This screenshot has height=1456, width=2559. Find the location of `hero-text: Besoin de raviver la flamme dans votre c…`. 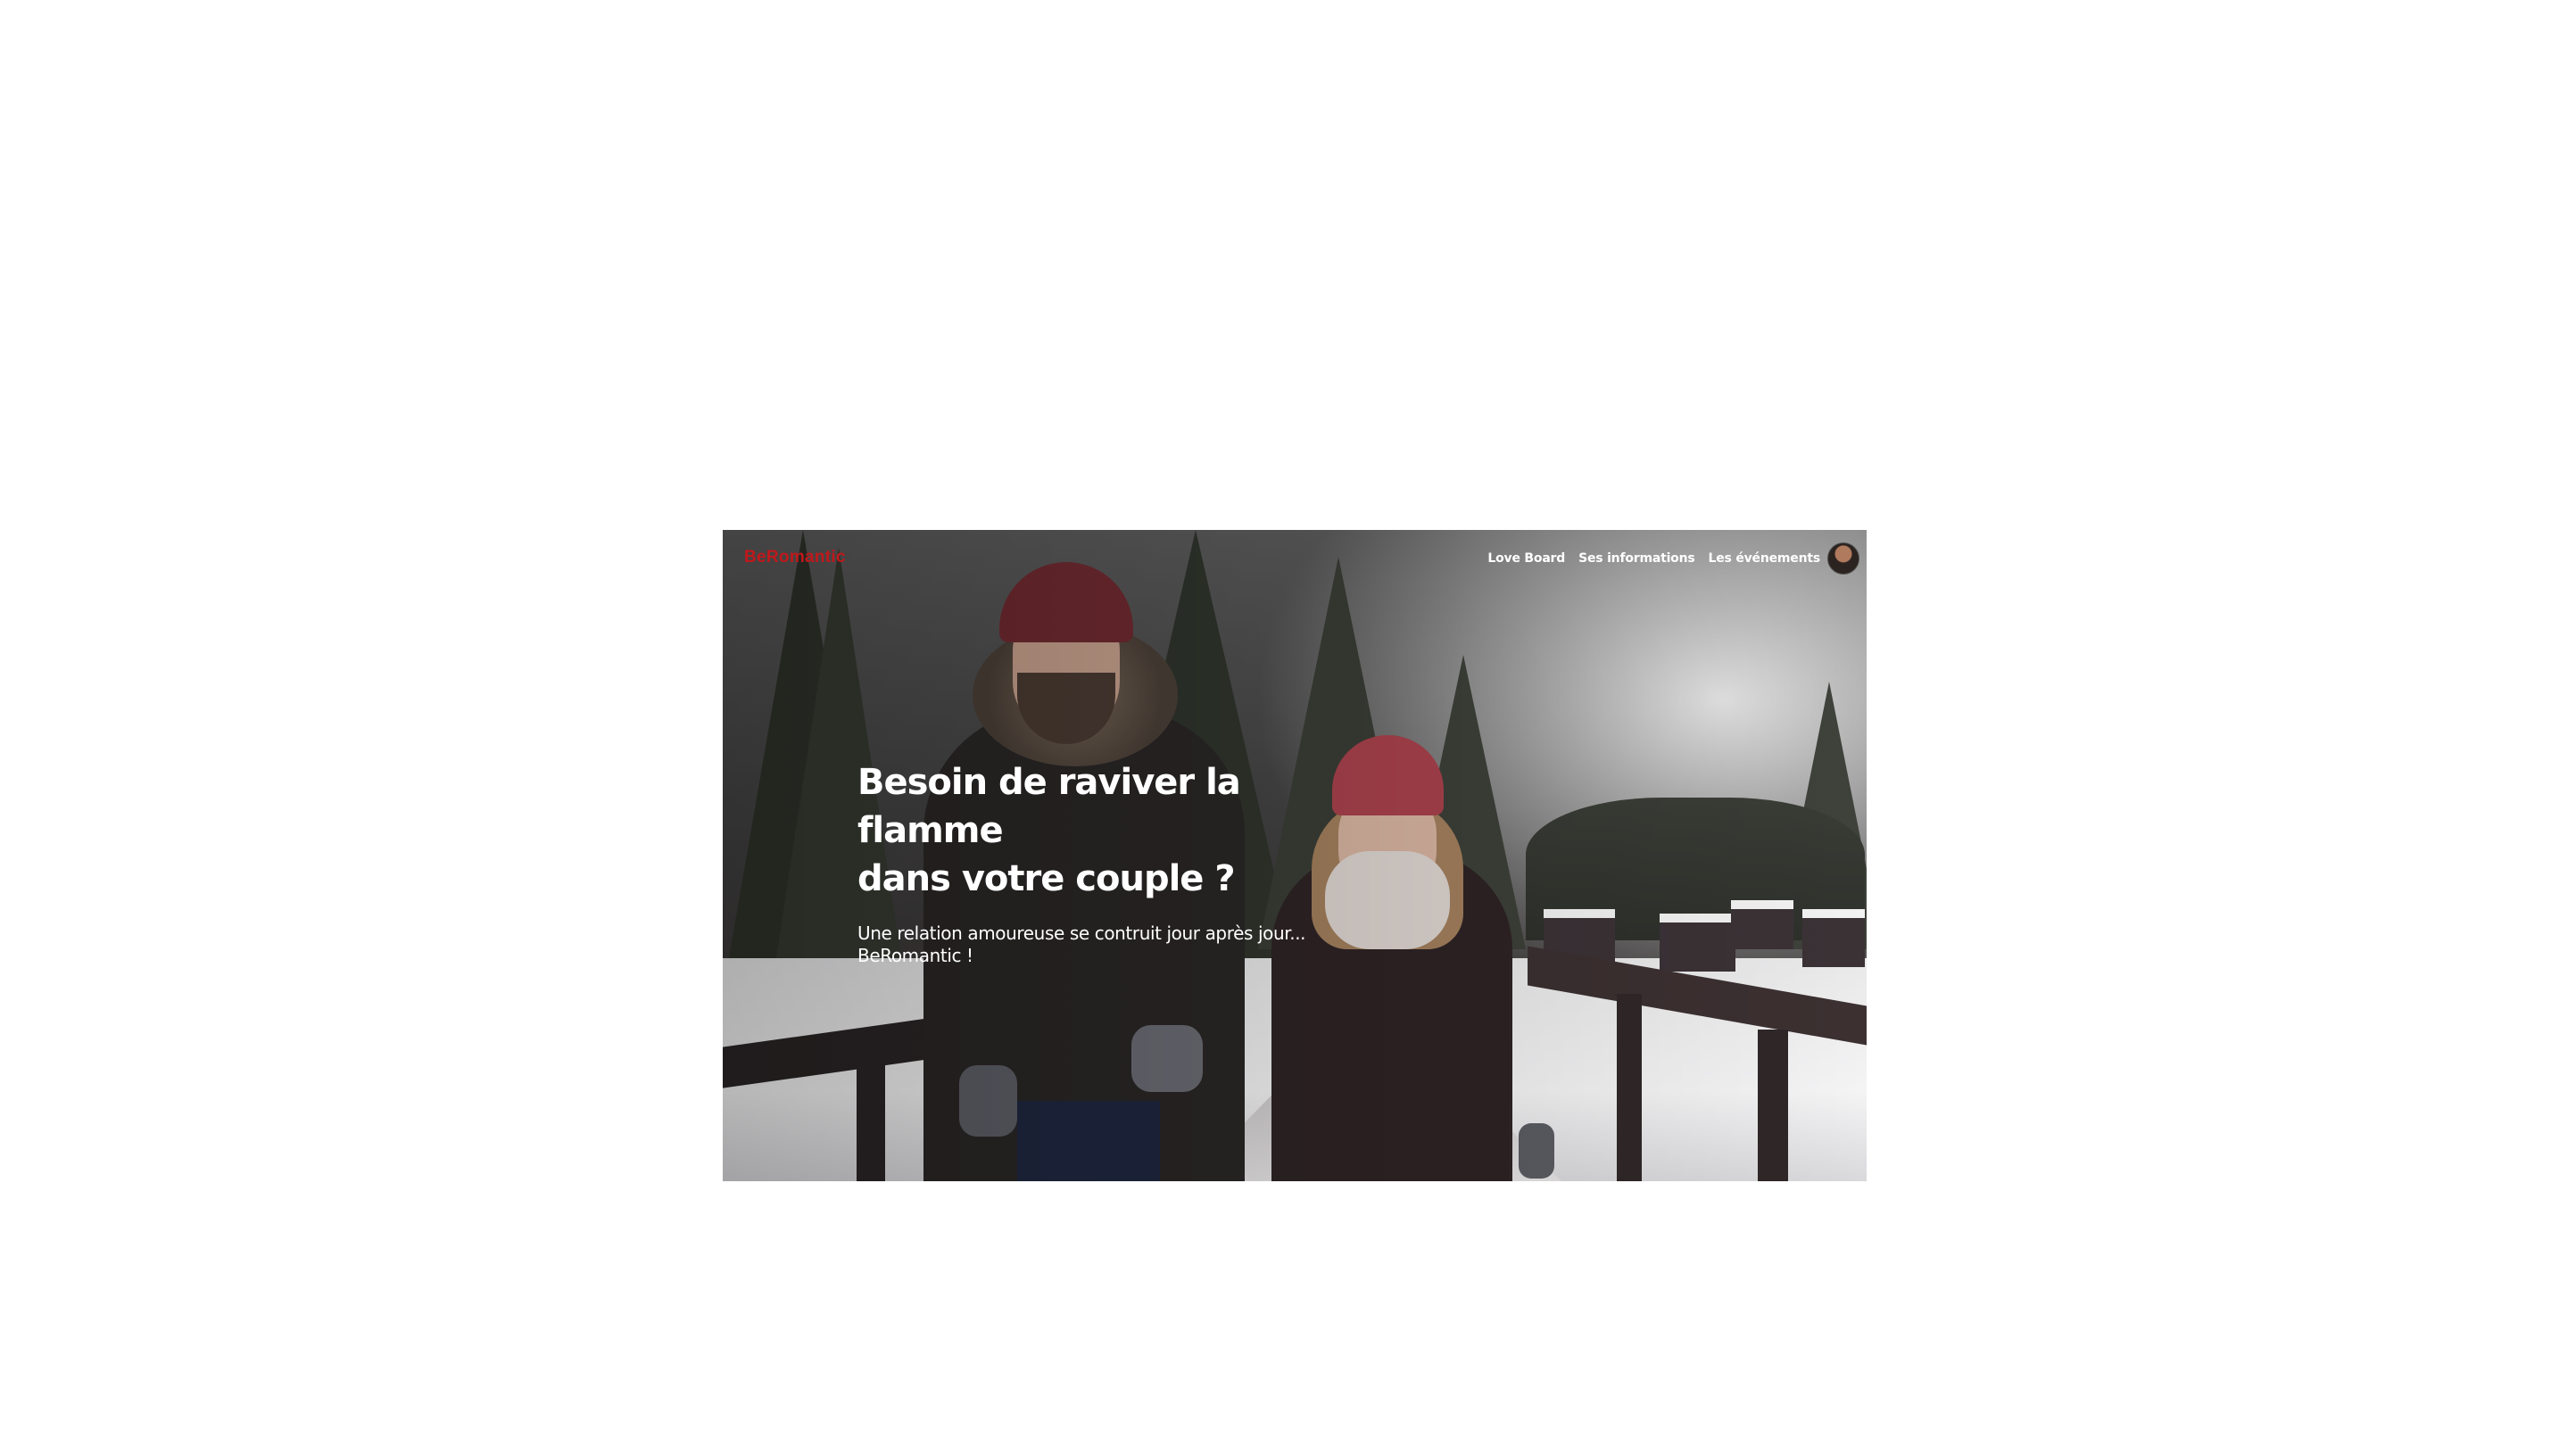

hero-text: Besoin de raviver la flamme dans votre c… is located at coordinates (1125, 862).